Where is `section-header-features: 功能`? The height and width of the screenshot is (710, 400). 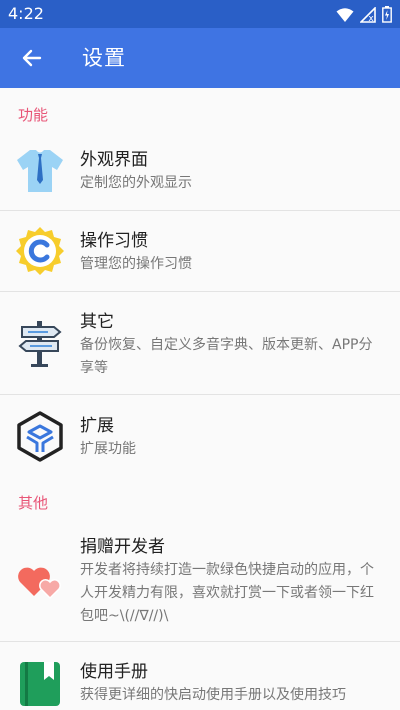 section-header-features: 功能 is located at coordinates (33, 115).